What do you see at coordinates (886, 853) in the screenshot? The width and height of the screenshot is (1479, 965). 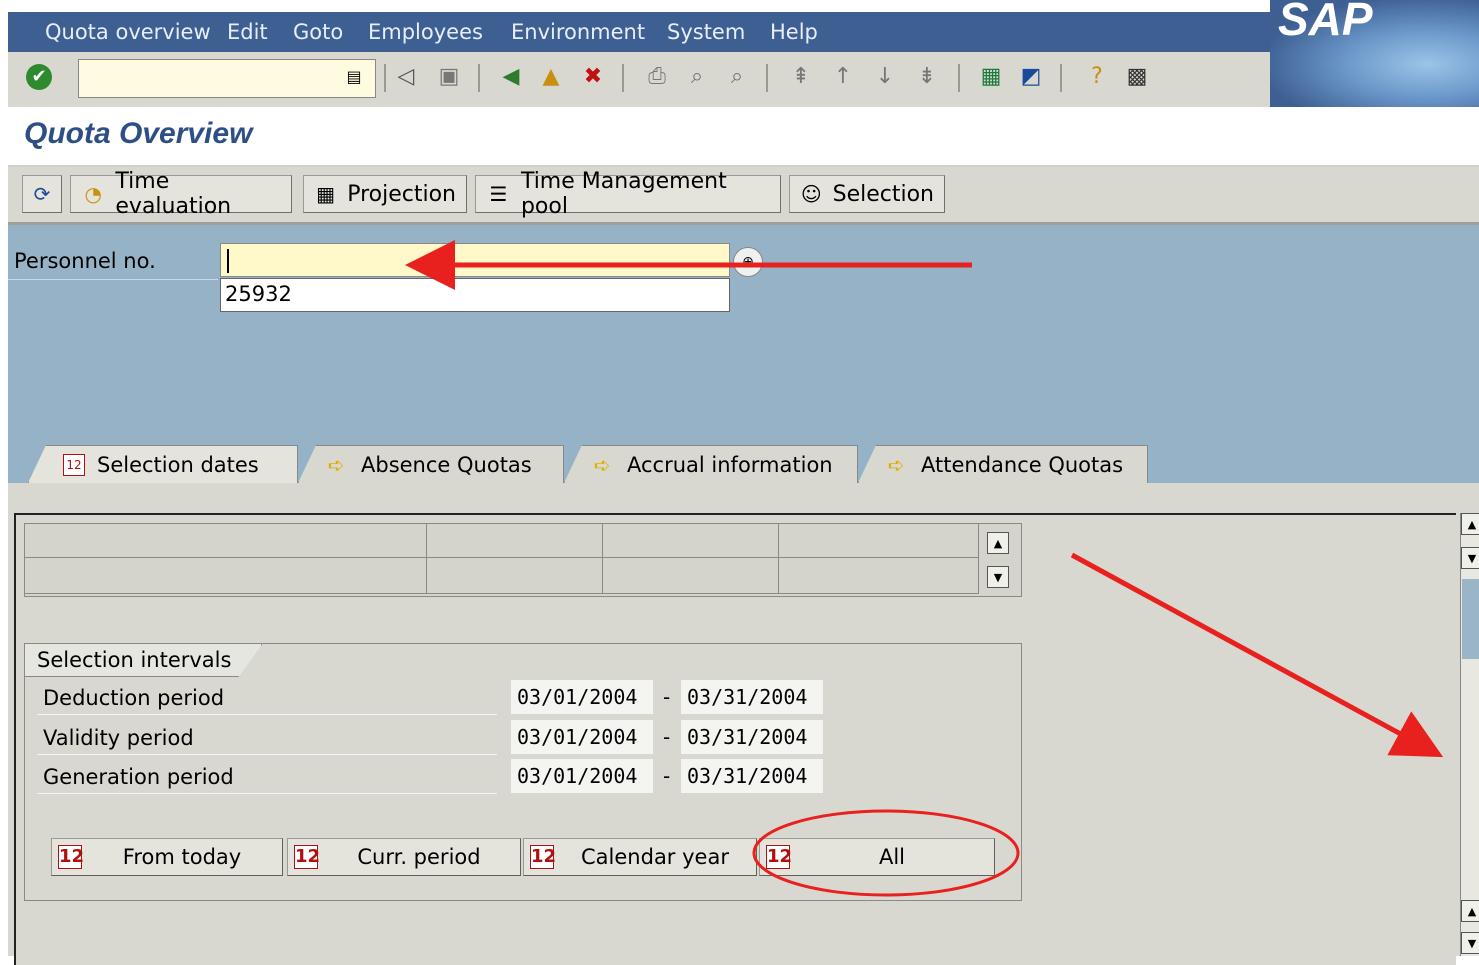 I see `annotation-circle-all-button` at bounding box center [886, 853].